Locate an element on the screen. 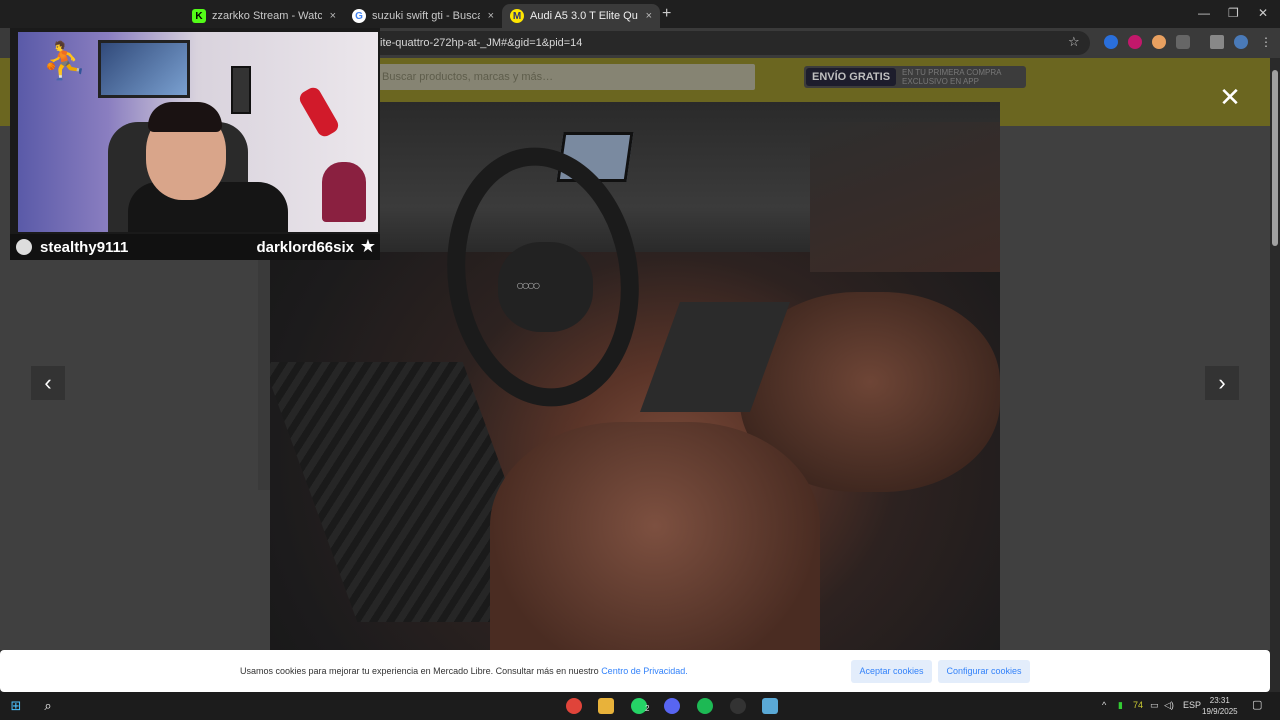 Image resolution: width=1280 pixels, height=720 pixels. webcam-feed: ⛹ is located at coordinates (198, 132).